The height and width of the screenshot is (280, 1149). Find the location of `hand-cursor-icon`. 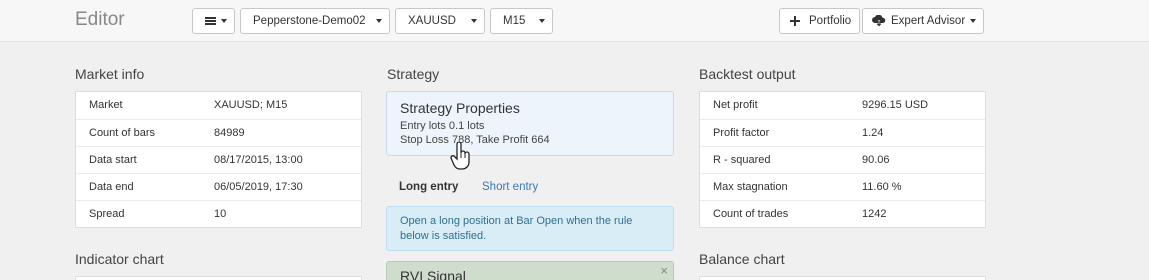

hand-cursor-icon is located at coordinates (460, 156).